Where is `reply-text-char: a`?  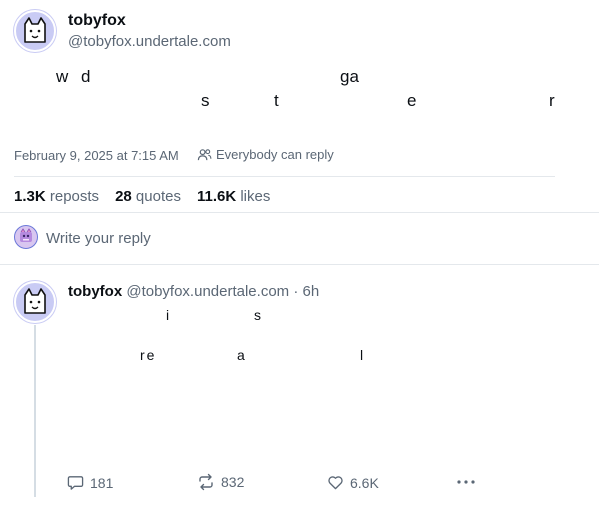
reply-text-char: a is located at coordinates (241, 355).